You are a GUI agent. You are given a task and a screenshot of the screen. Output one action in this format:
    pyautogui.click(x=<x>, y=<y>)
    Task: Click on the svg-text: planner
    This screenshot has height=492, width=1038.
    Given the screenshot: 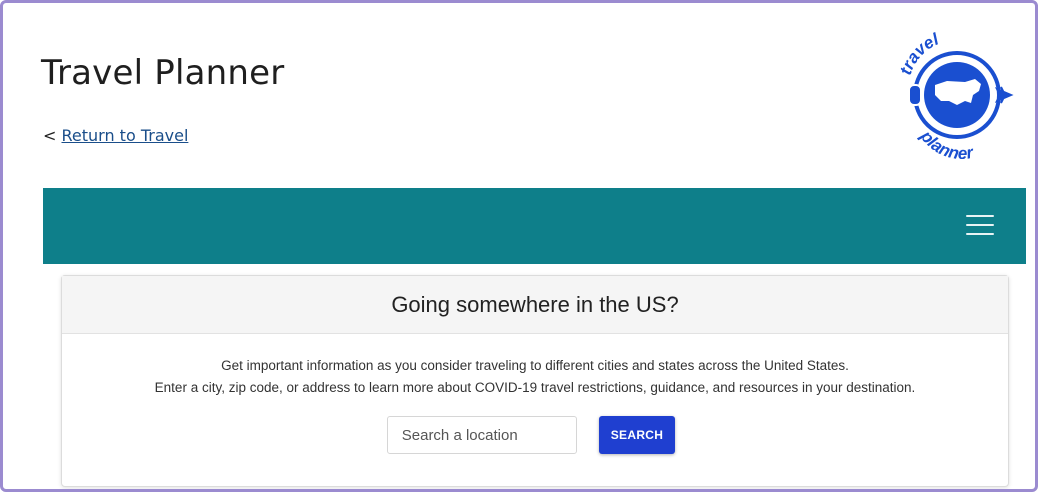 What is the action you would take?
    pyautogui.click(x=946, y=142)
    